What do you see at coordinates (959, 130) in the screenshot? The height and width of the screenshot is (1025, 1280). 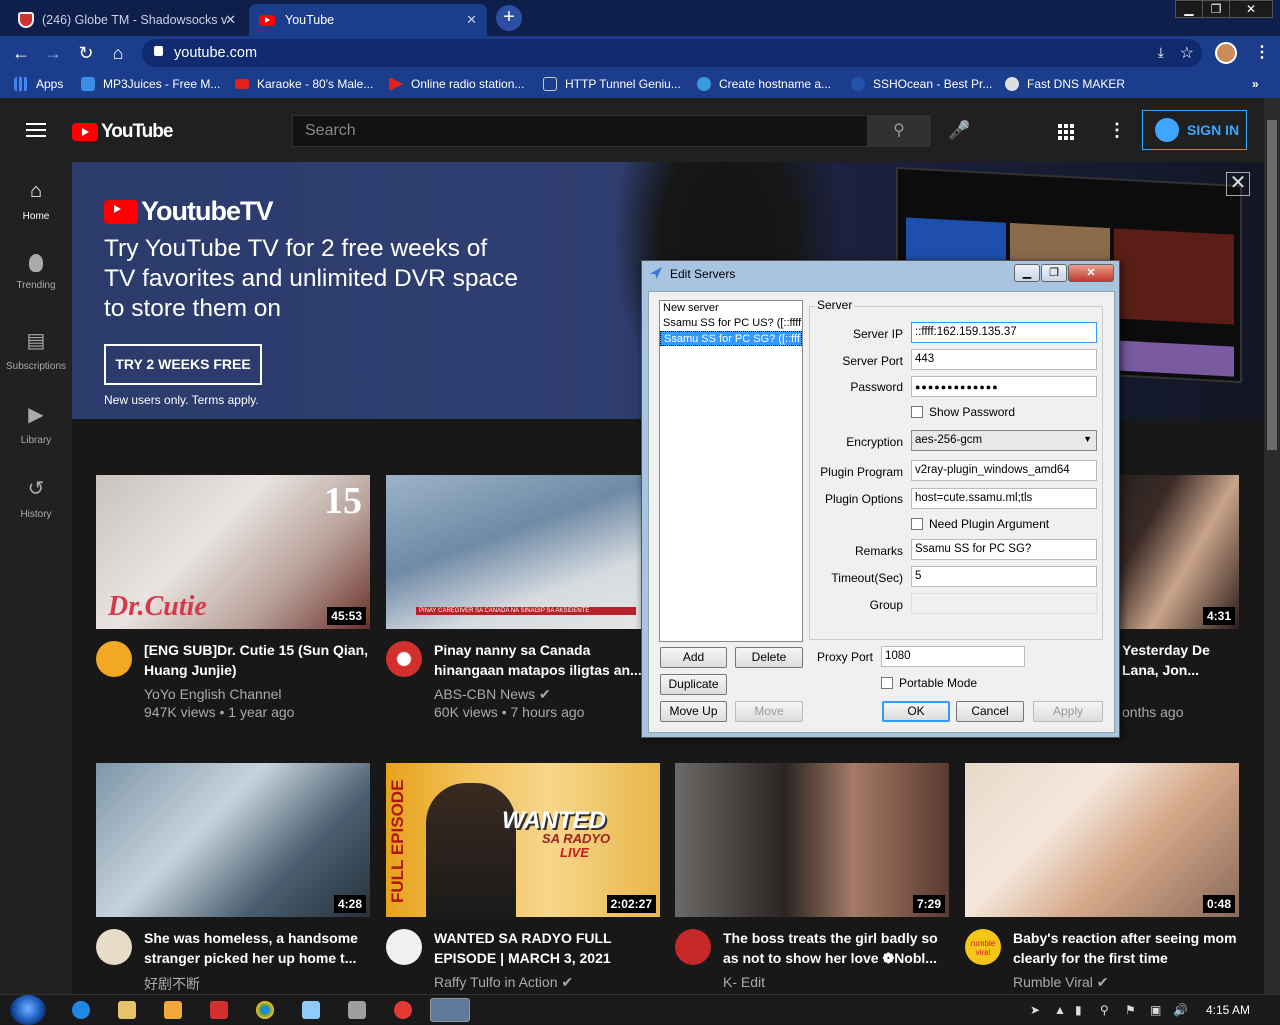 I see `microphone-icon: 🎤` at bounding box center [959, 130].